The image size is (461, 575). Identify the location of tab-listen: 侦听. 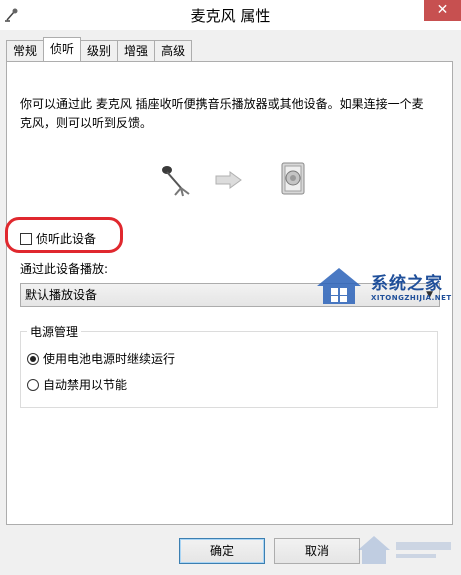
(62, 49).